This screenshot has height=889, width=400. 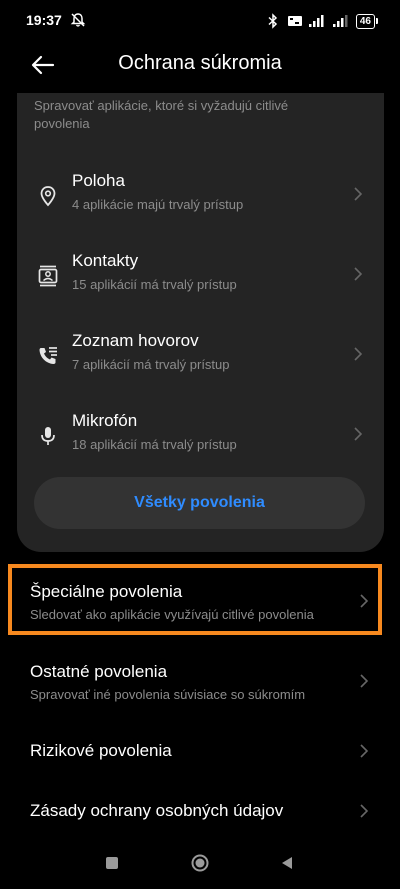 What do you see at coordinates (48, 436) in the screenshot?
I see `microphone-icon` at bounding box center [48, 436].